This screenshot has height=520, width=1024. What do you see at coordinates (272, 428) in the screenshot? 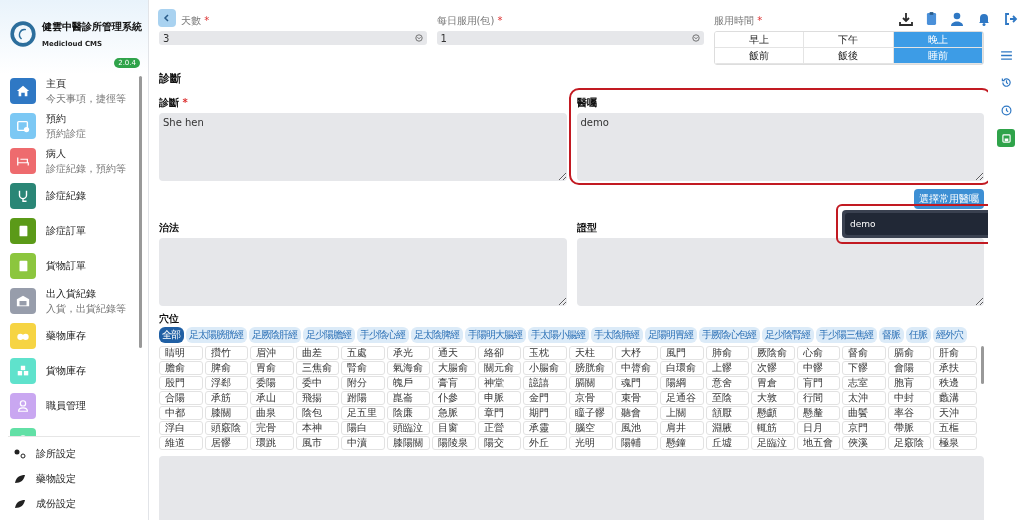
I see `acupoint-option: 完骨` at bounding box center [272, 428].